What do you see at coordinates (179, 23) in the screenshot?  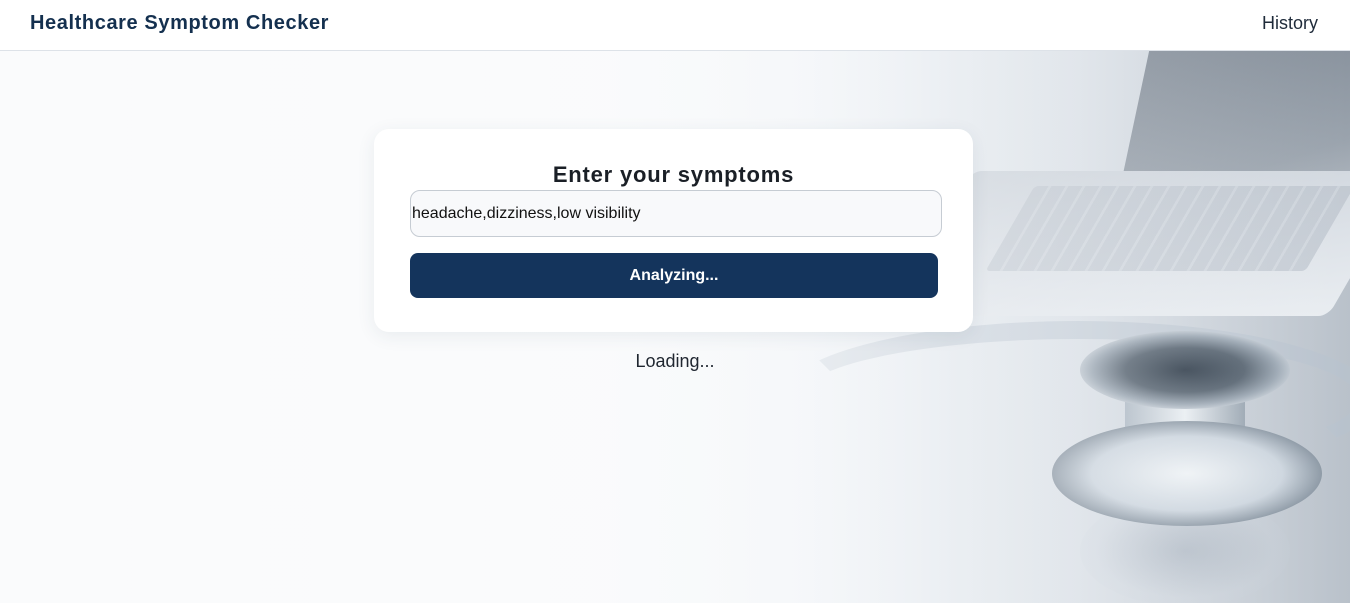 I see `app-brand-title: Healthcare Symptom Checker` at bounding box center [179, 23].